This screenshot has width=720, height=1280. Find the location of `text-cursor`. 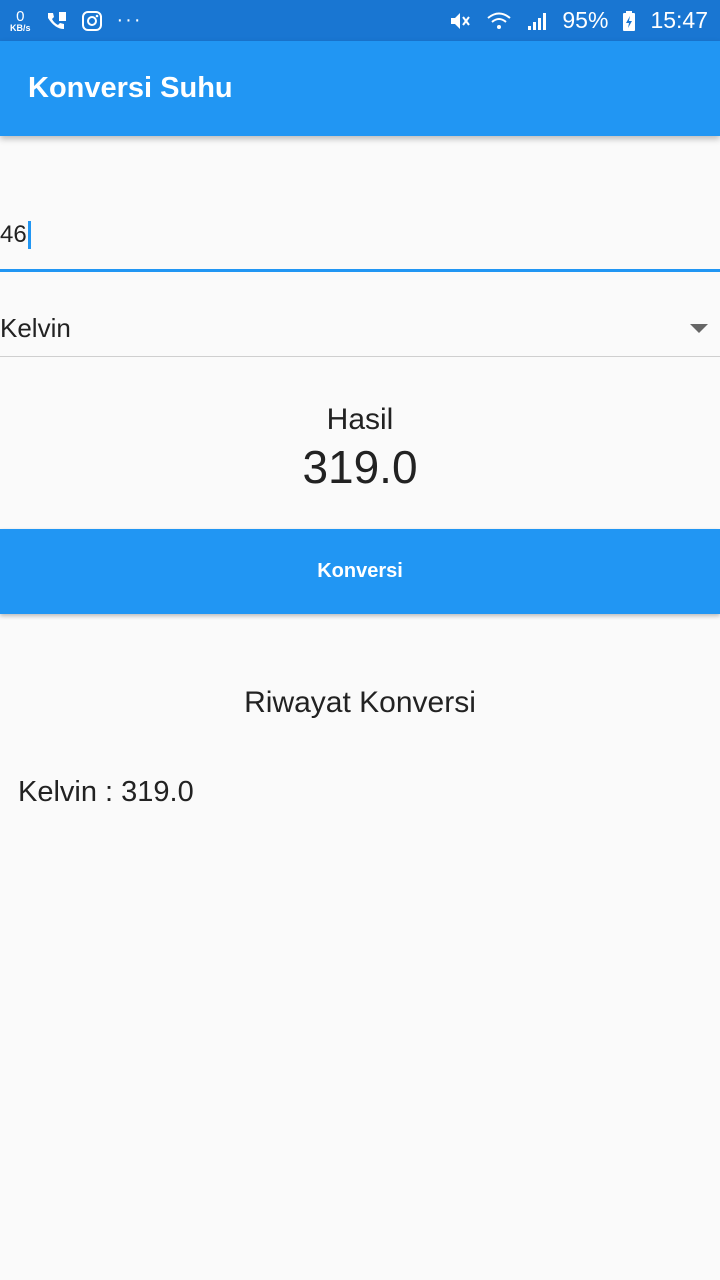

text-cursor is located at coordinates (29, 234).